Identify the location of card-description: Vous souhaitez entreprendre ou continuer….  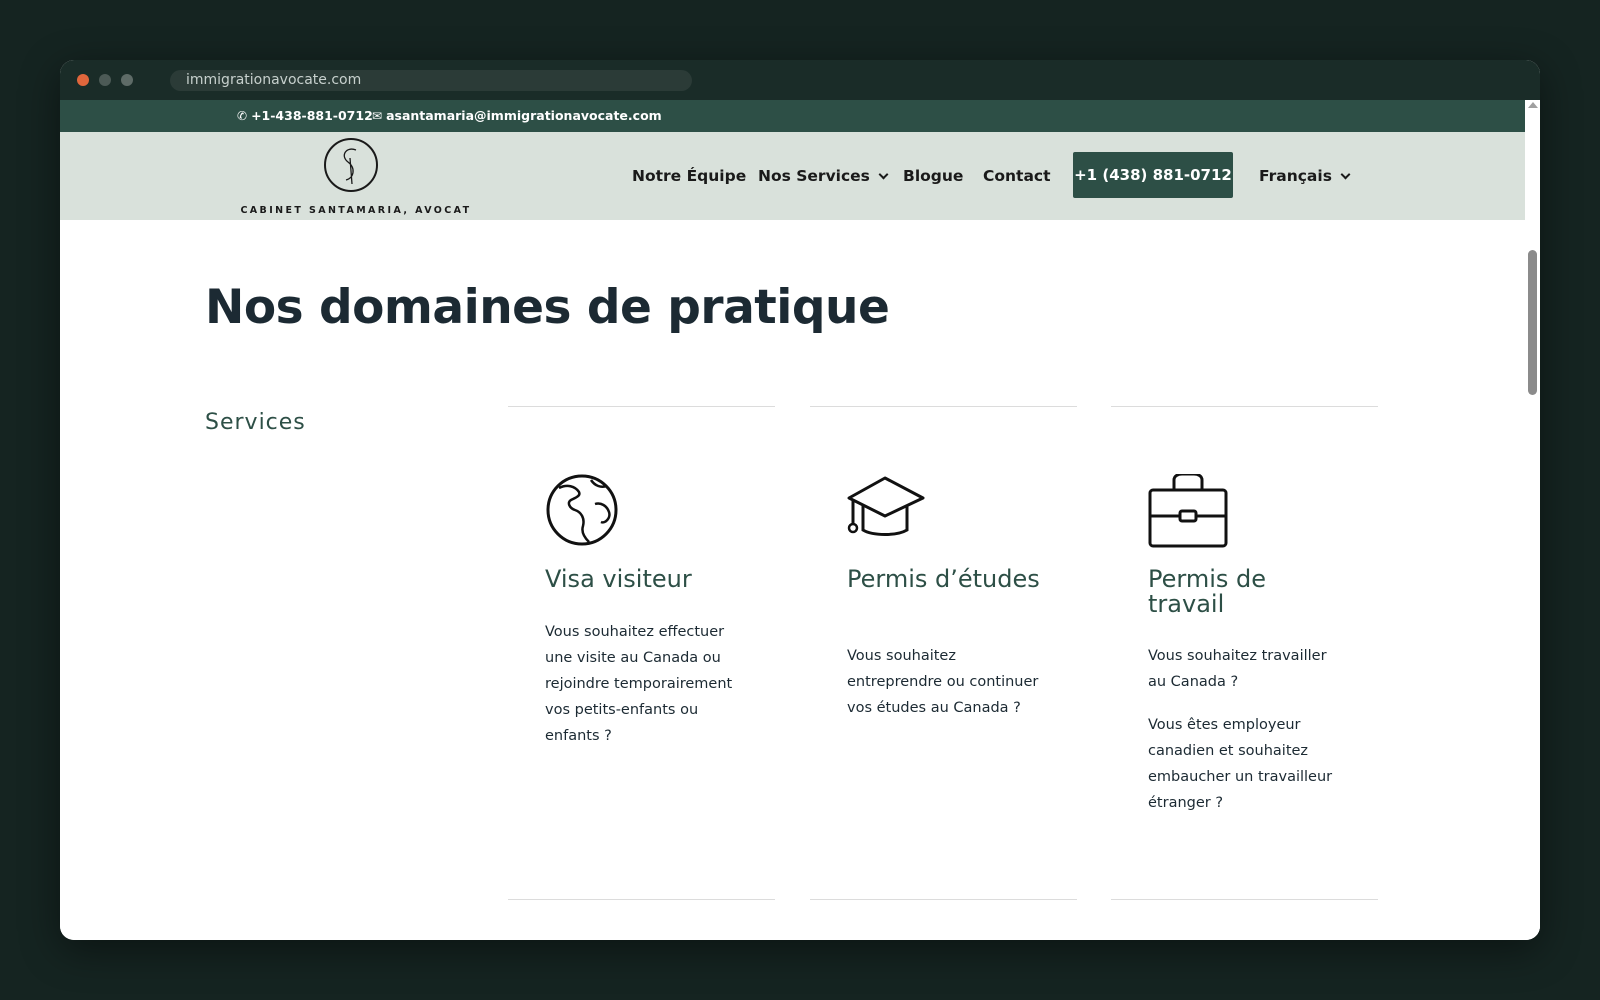
(943, 682).